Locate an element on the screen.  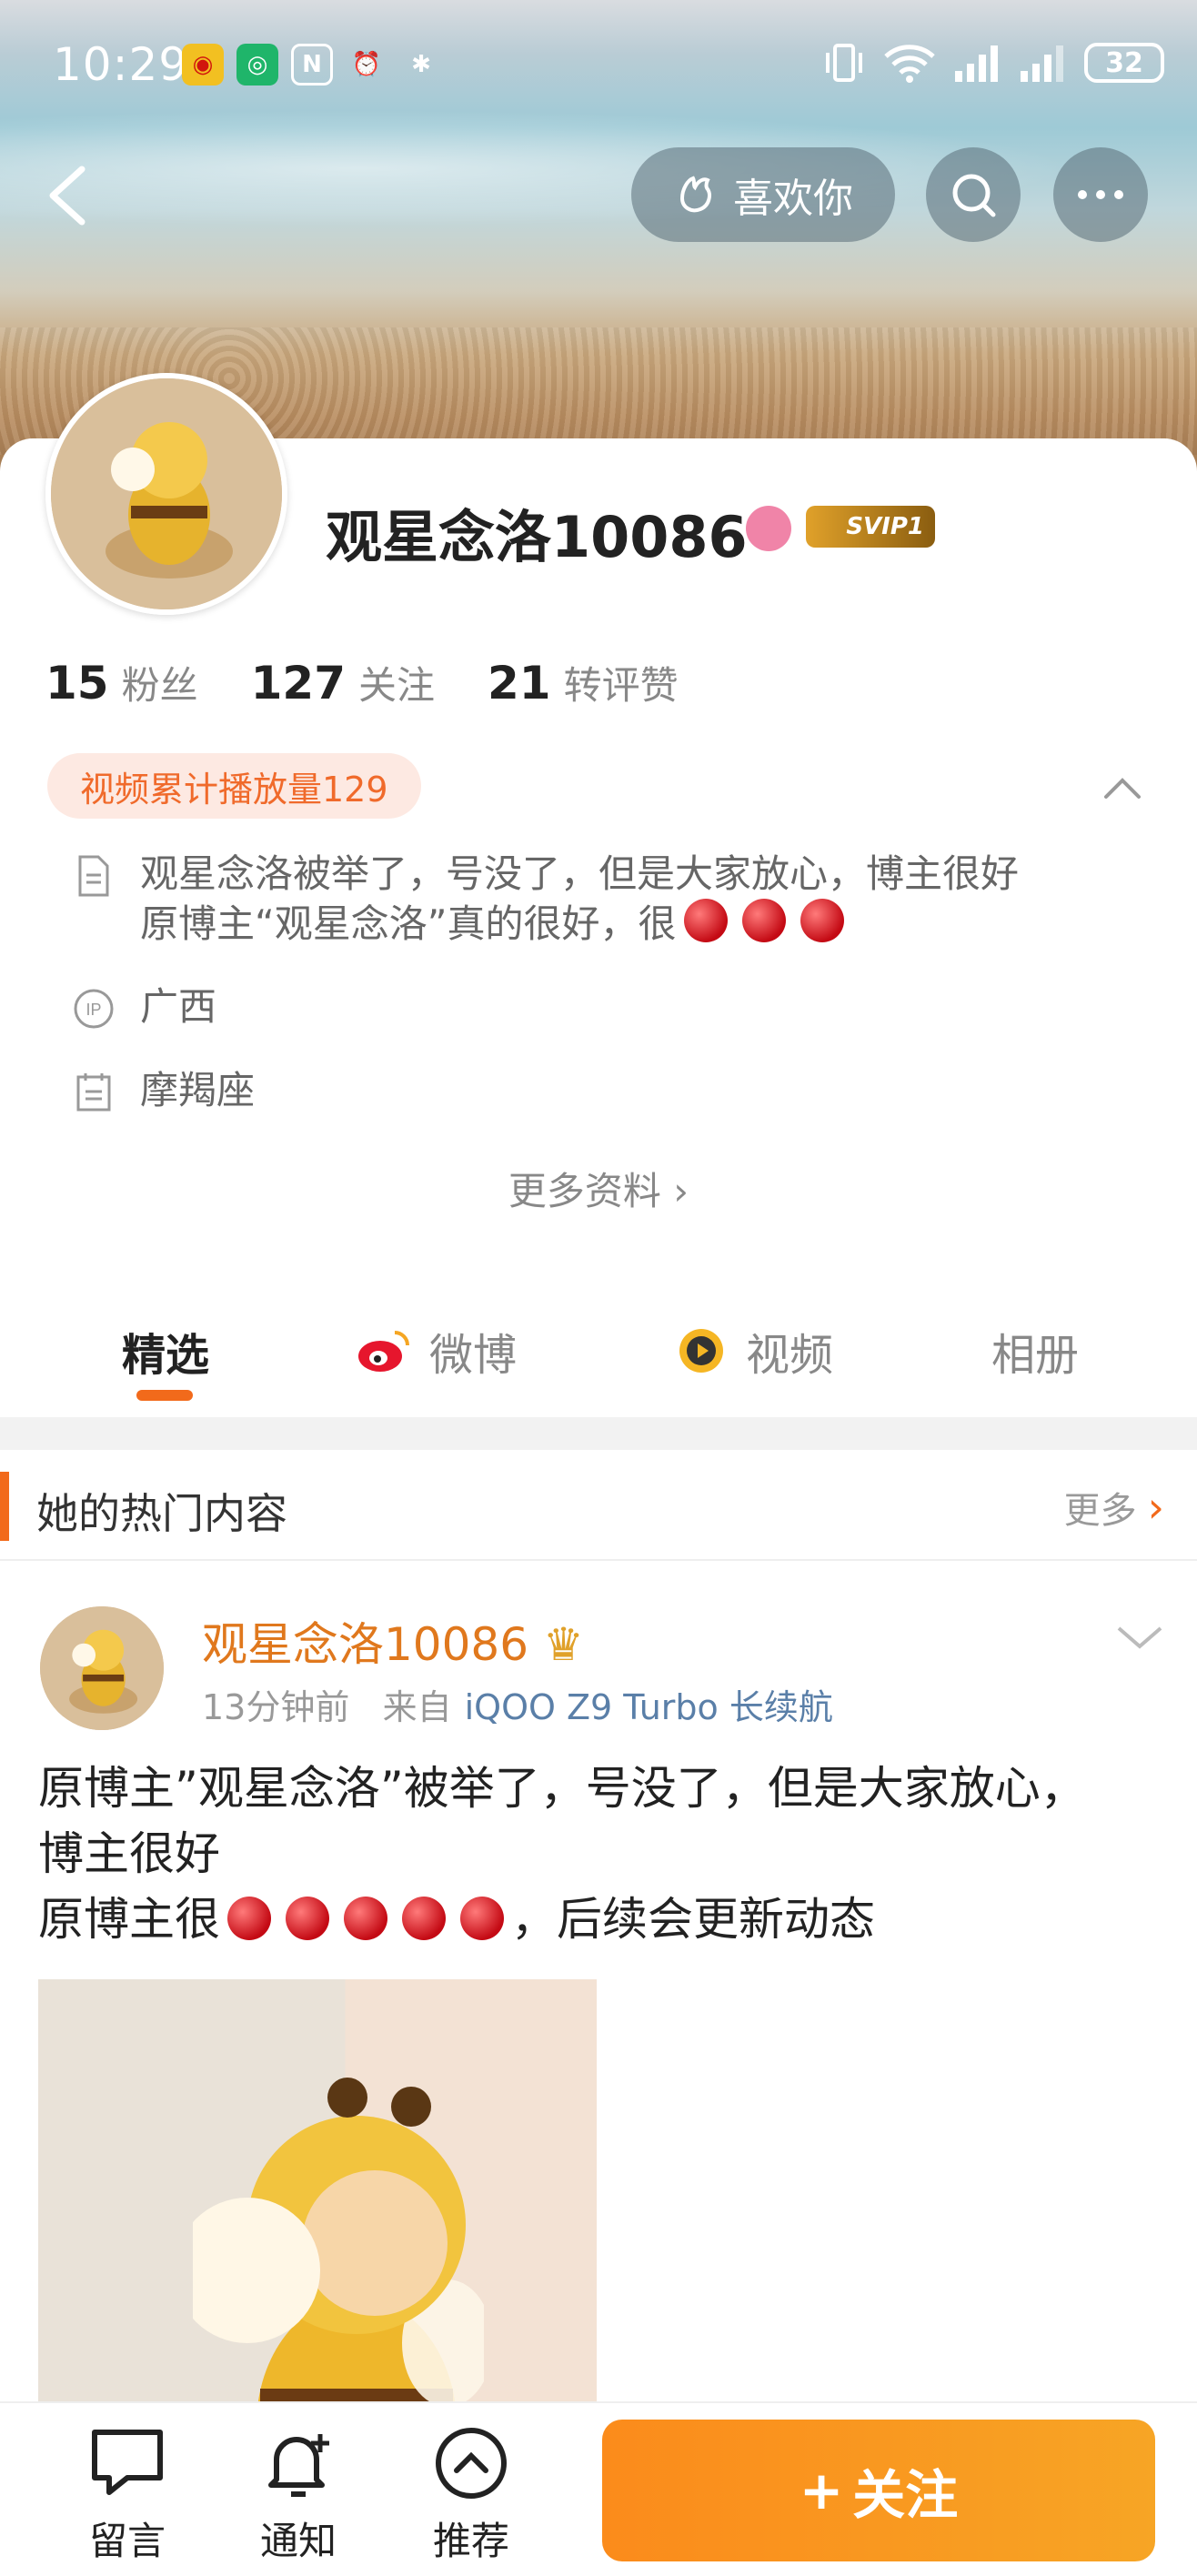
wifi-icon is located at coordinates (909, 64).